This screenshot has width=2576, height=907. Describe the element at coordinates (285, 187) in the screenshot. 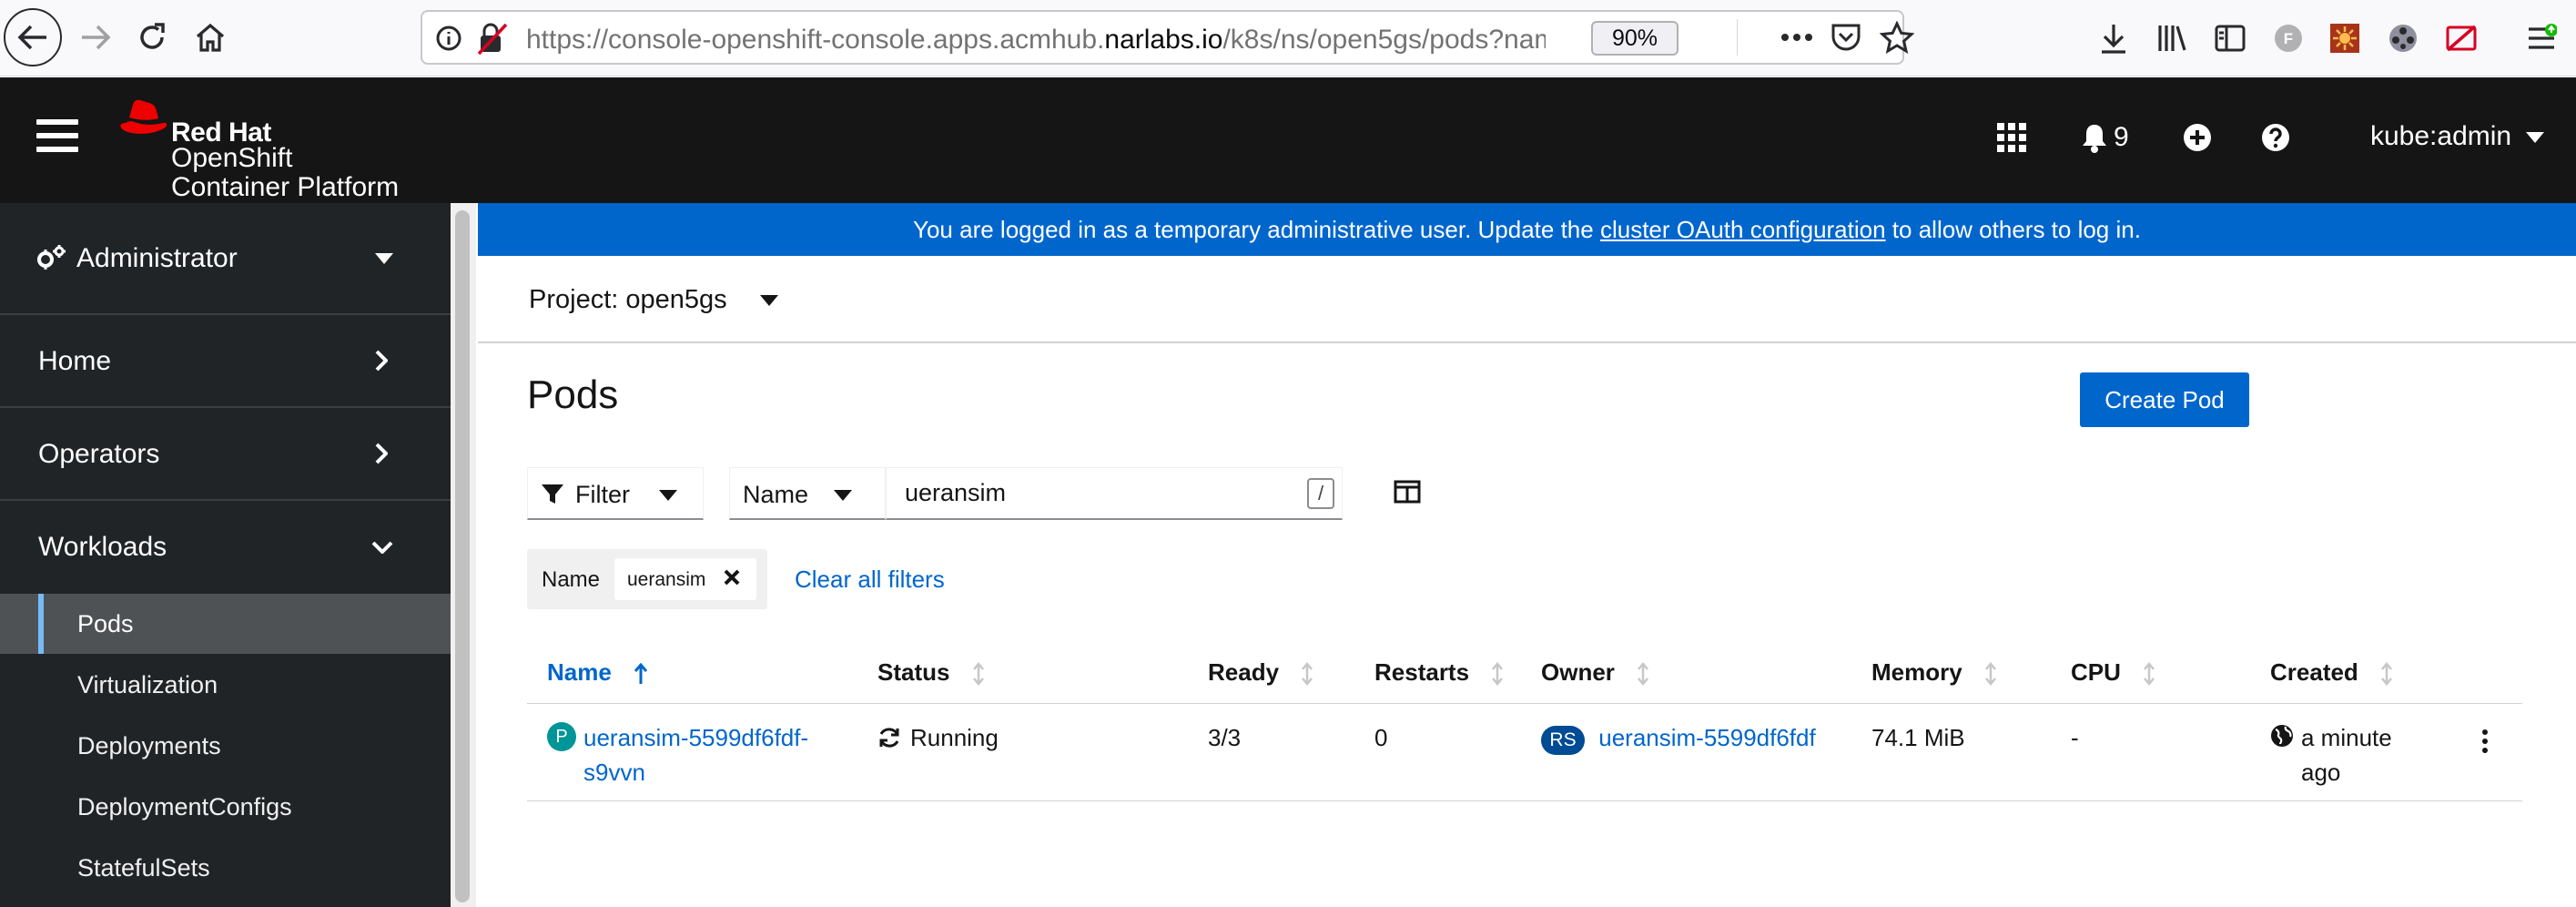

I see `brand-product: Container Platform` at that location.